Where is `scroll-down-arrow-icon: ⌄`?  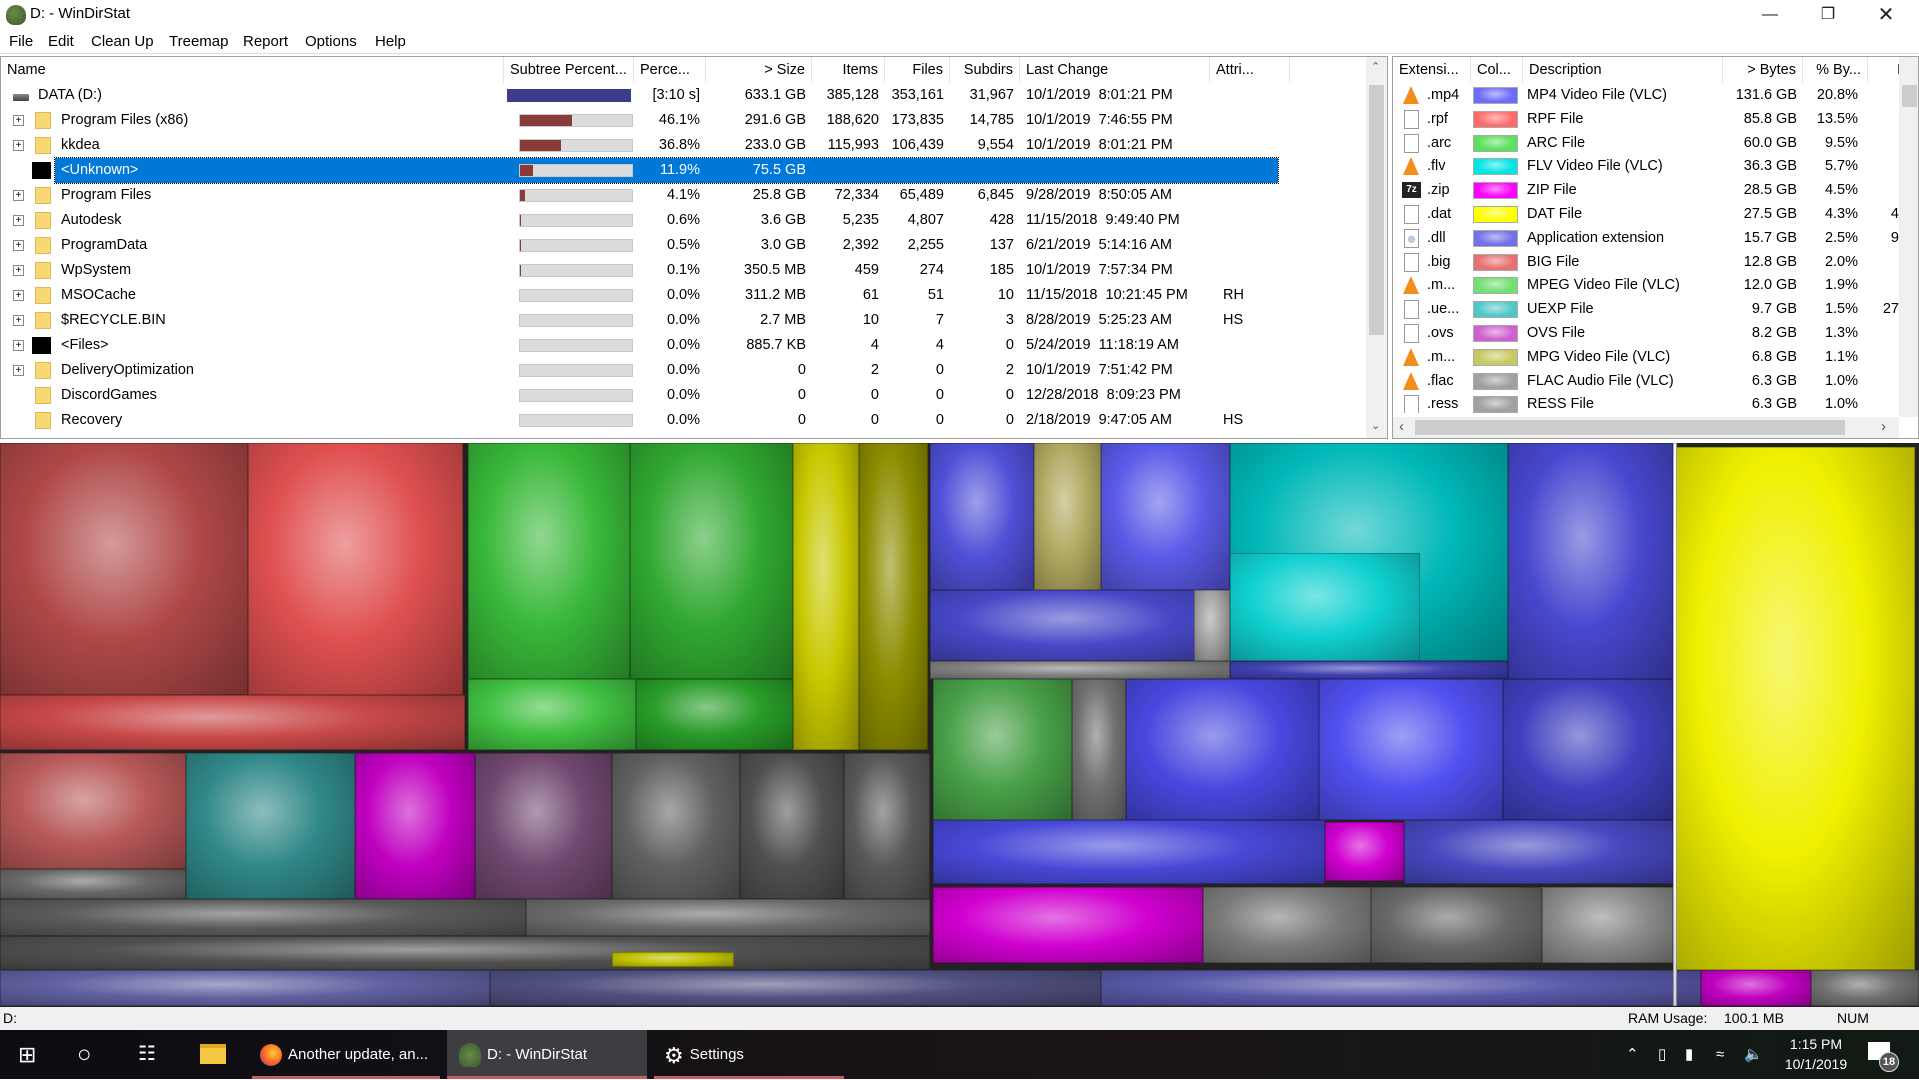 scroll-down-arrow-icon: ⌄ is located at coordinates (1375, 425).